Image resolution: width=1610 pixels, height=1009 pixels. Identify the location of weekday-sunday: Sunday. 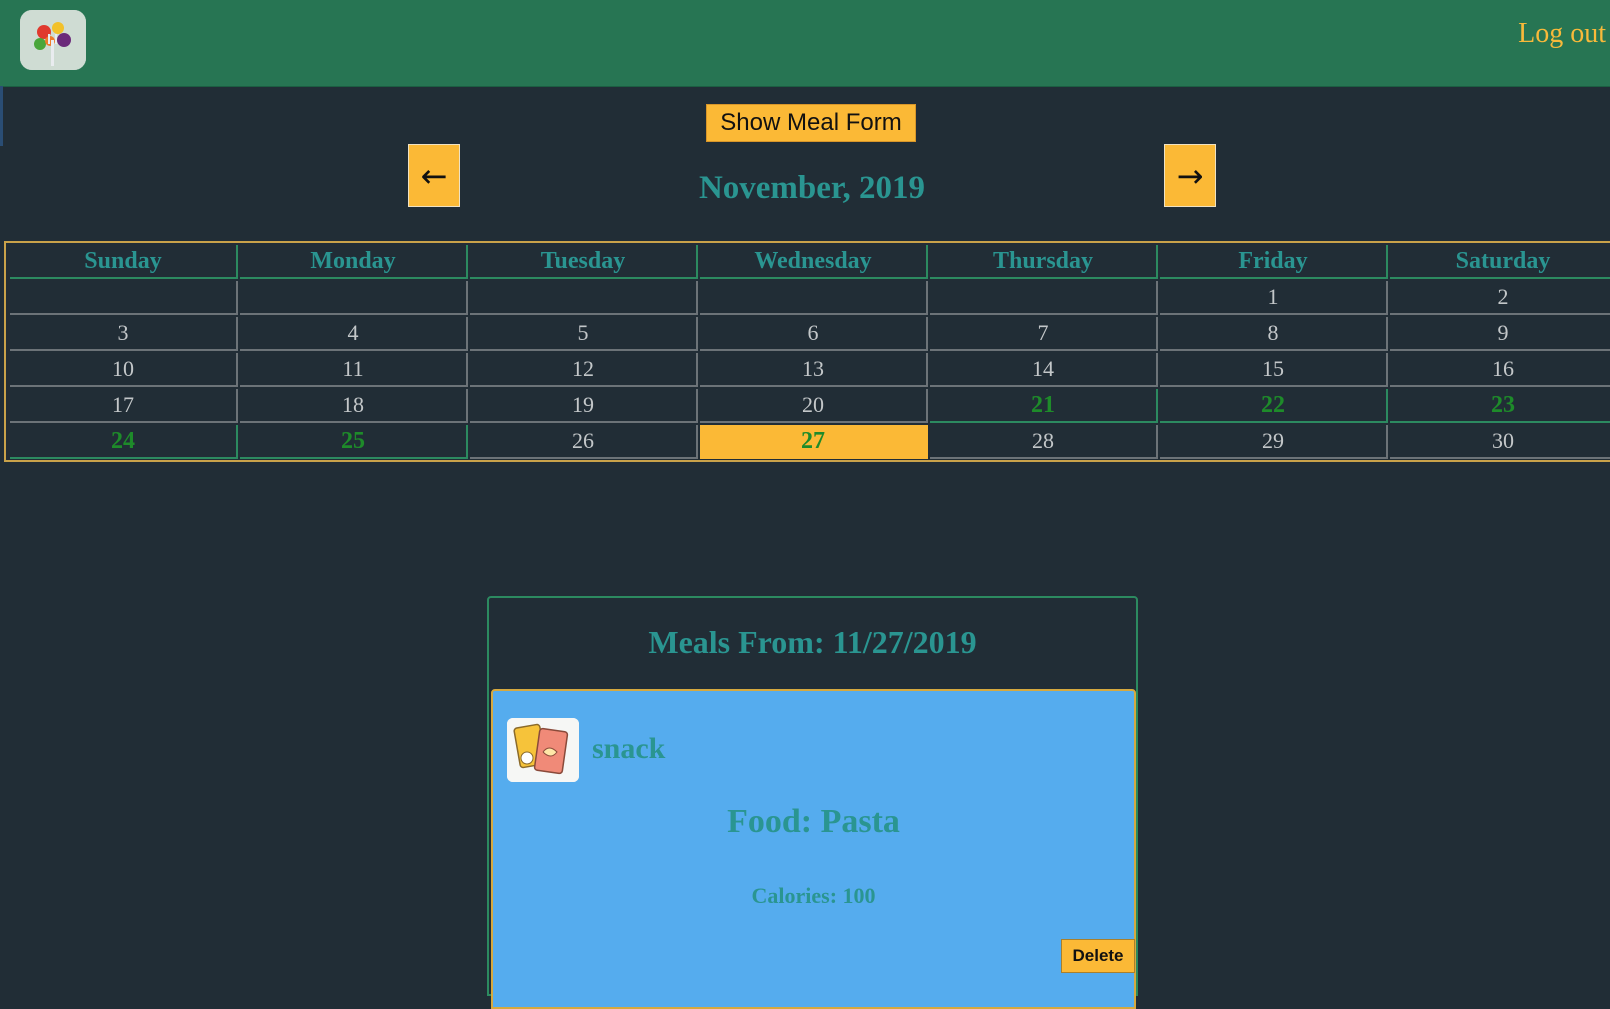
(124, 262).